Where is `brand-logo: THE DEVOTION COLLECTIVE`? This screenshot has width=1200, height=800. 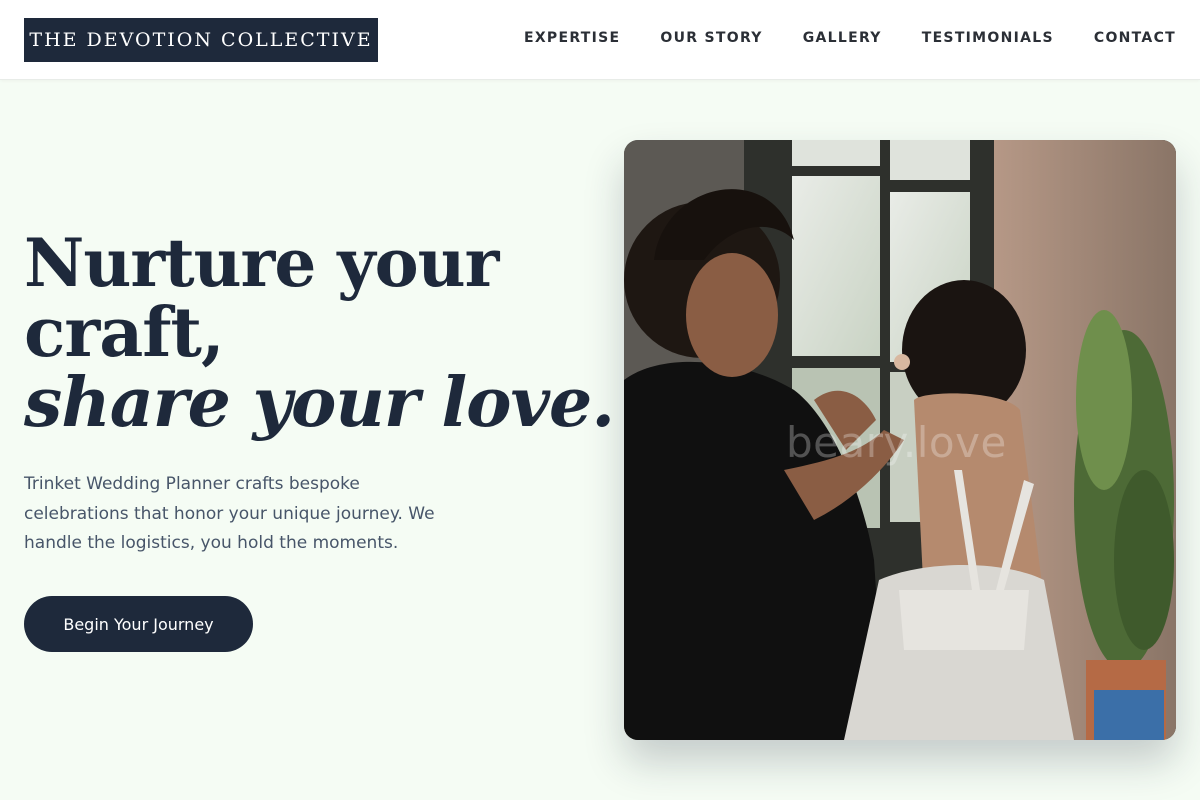 brand-logo: THE DEVOTION COLLECTIVE is located at coordinates (201, 40).